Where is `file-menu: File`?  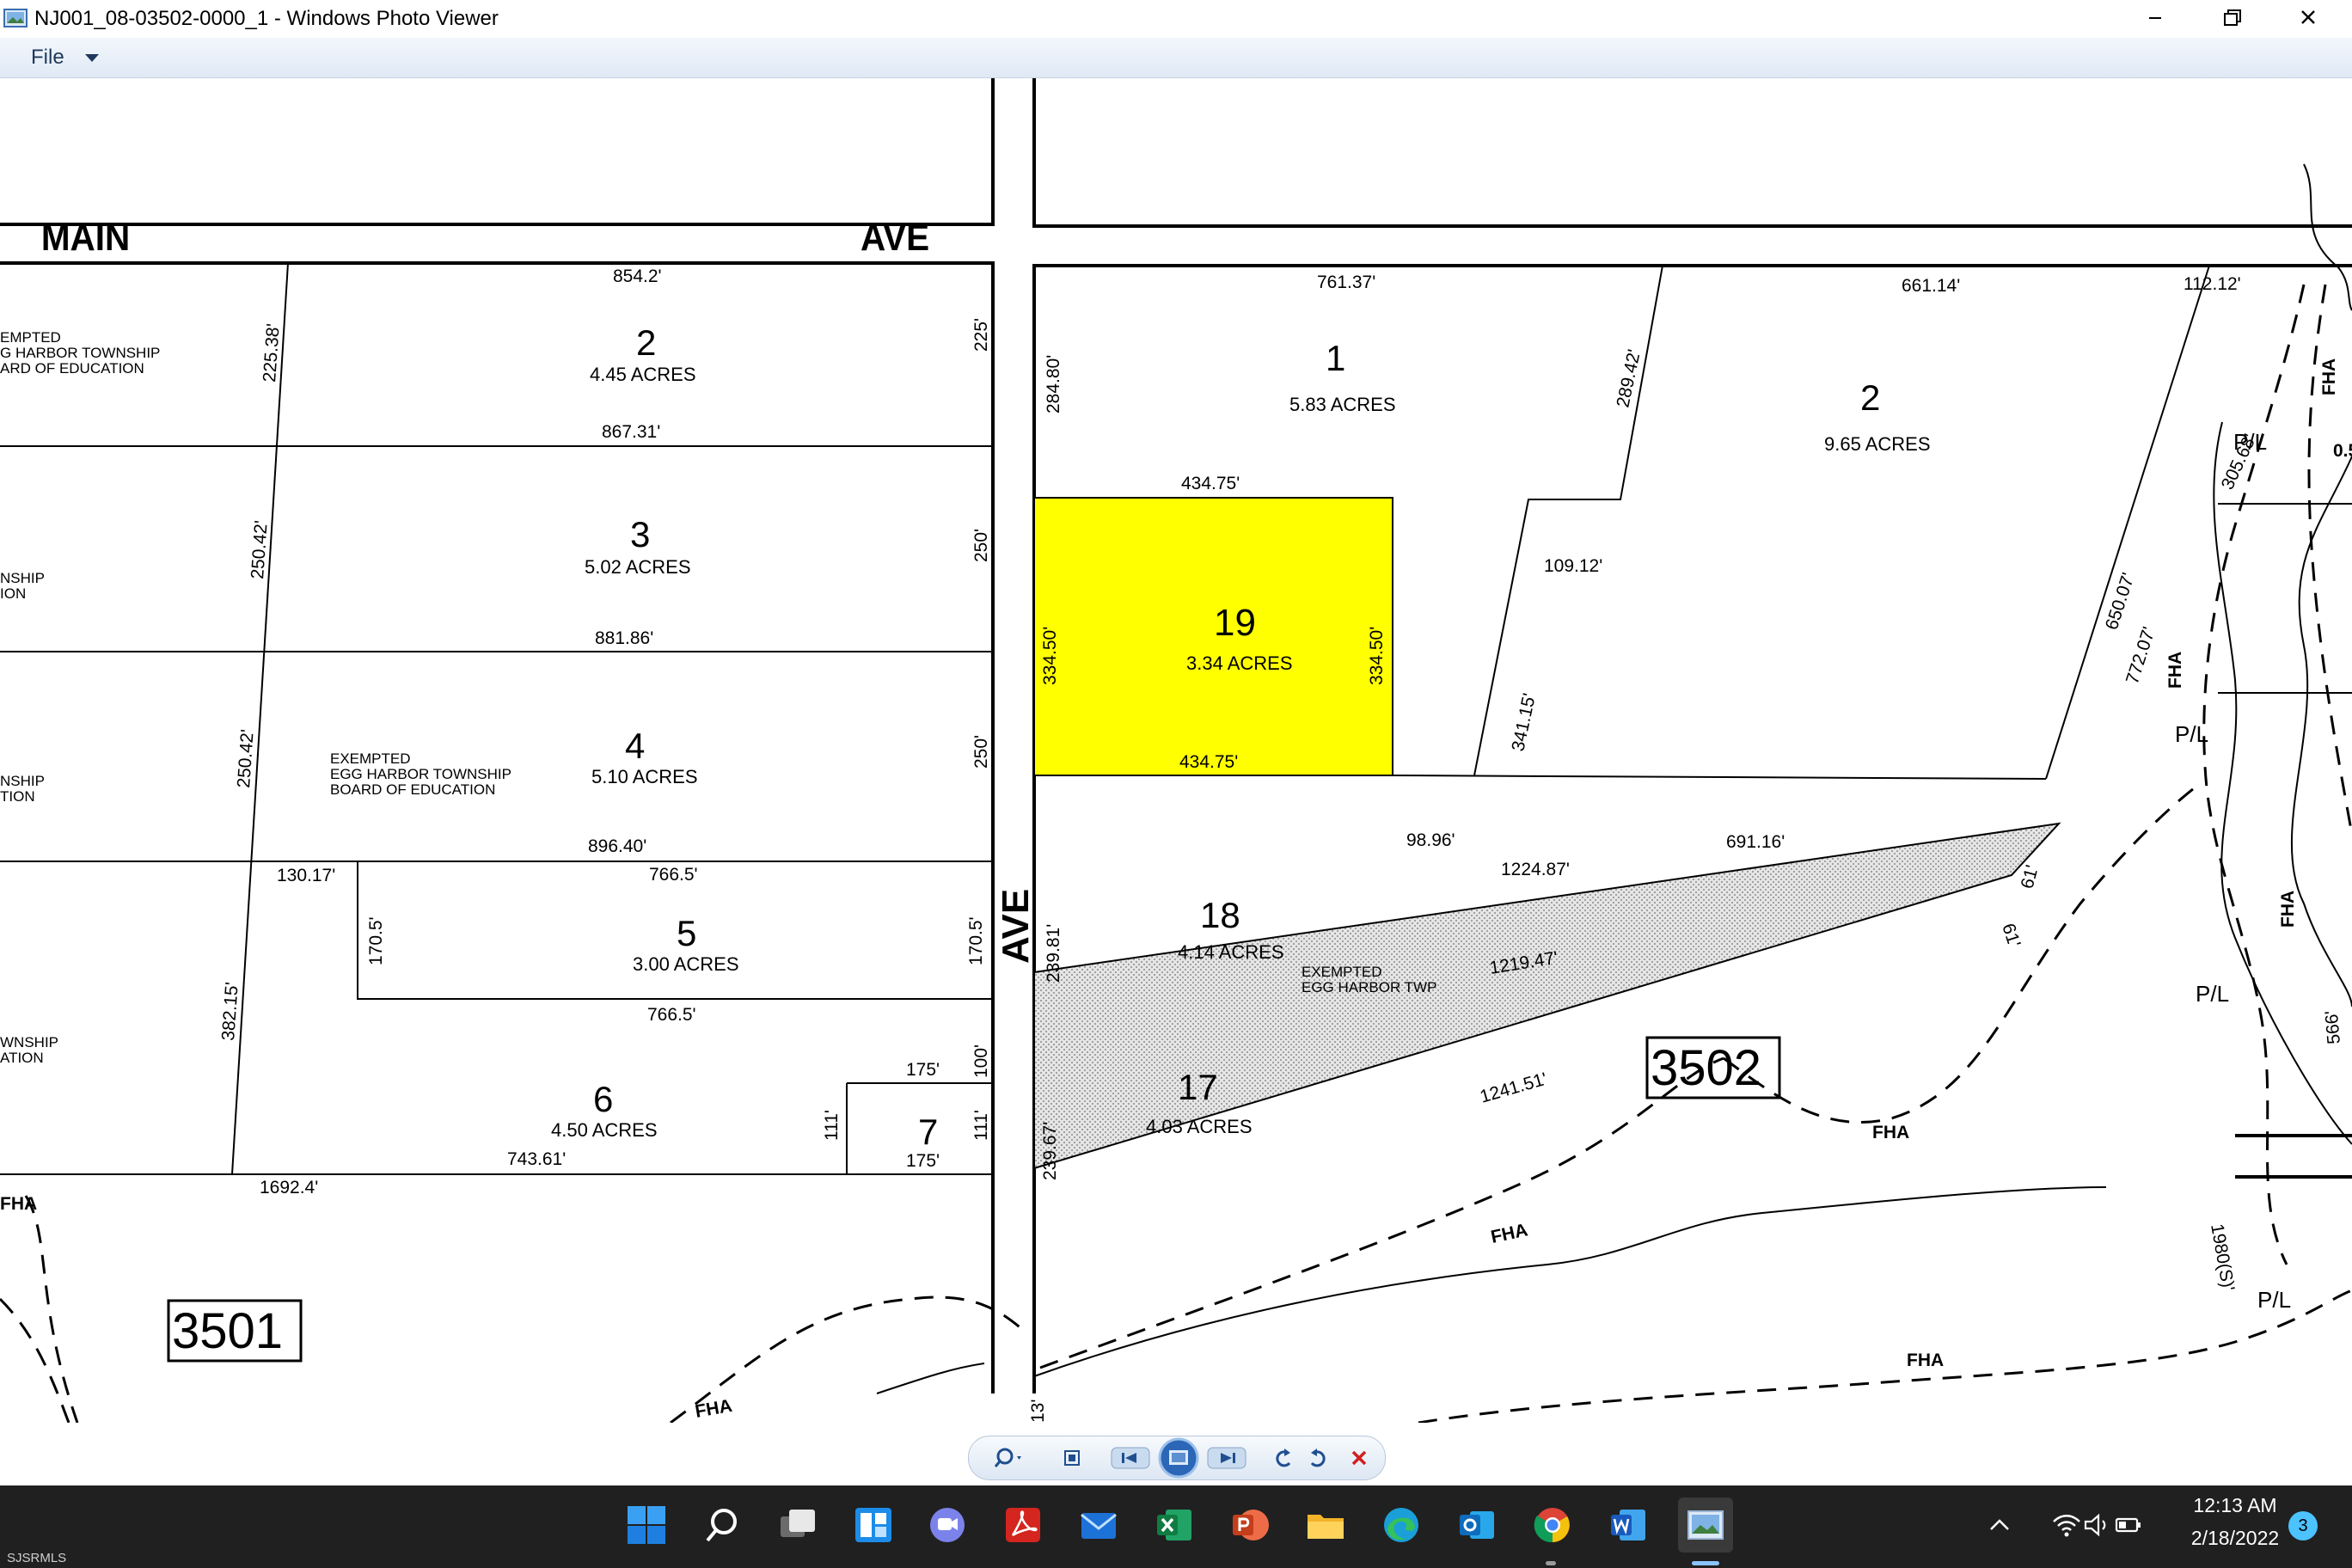
file-menu: File is located at coordinates (66, 57).